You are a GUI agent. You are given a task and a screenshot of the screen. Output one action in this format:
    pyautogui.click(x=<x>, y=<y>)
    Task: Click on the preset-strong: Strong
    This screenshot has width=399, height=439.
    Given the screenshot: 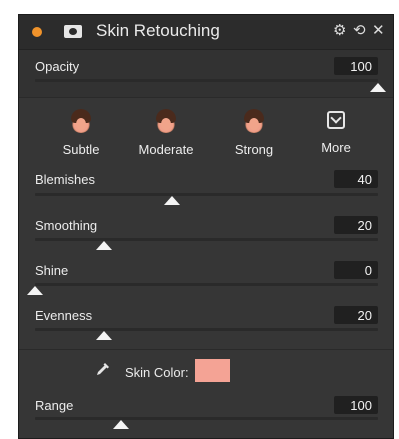 What is the action you would take?
    pyautogui.click(x=254, y=133)
    